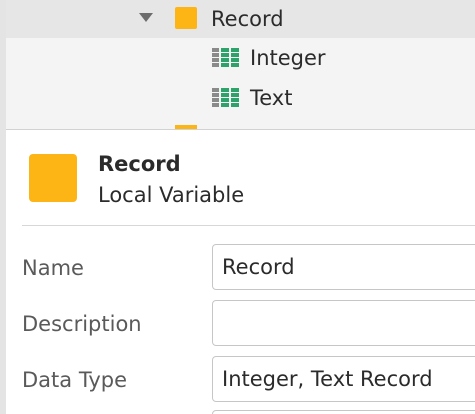 The width and height of the screenshot is (475, 414). What do you see at coordinates (343, 379) in the screenshot?
I see `data-type-field: Integer, Text Record` at bounding box center [343, 379].